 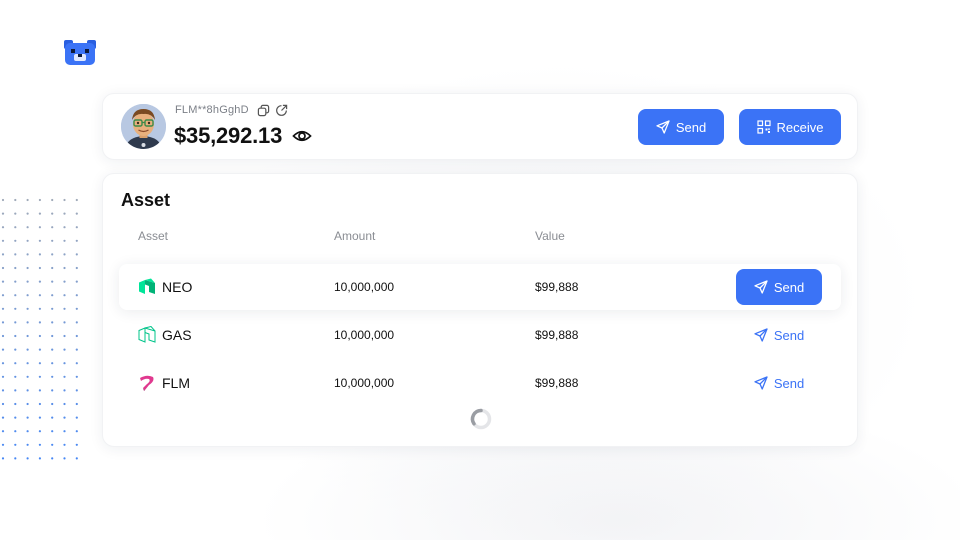 I want to click on neo-icon, so click(x=147, y=286).